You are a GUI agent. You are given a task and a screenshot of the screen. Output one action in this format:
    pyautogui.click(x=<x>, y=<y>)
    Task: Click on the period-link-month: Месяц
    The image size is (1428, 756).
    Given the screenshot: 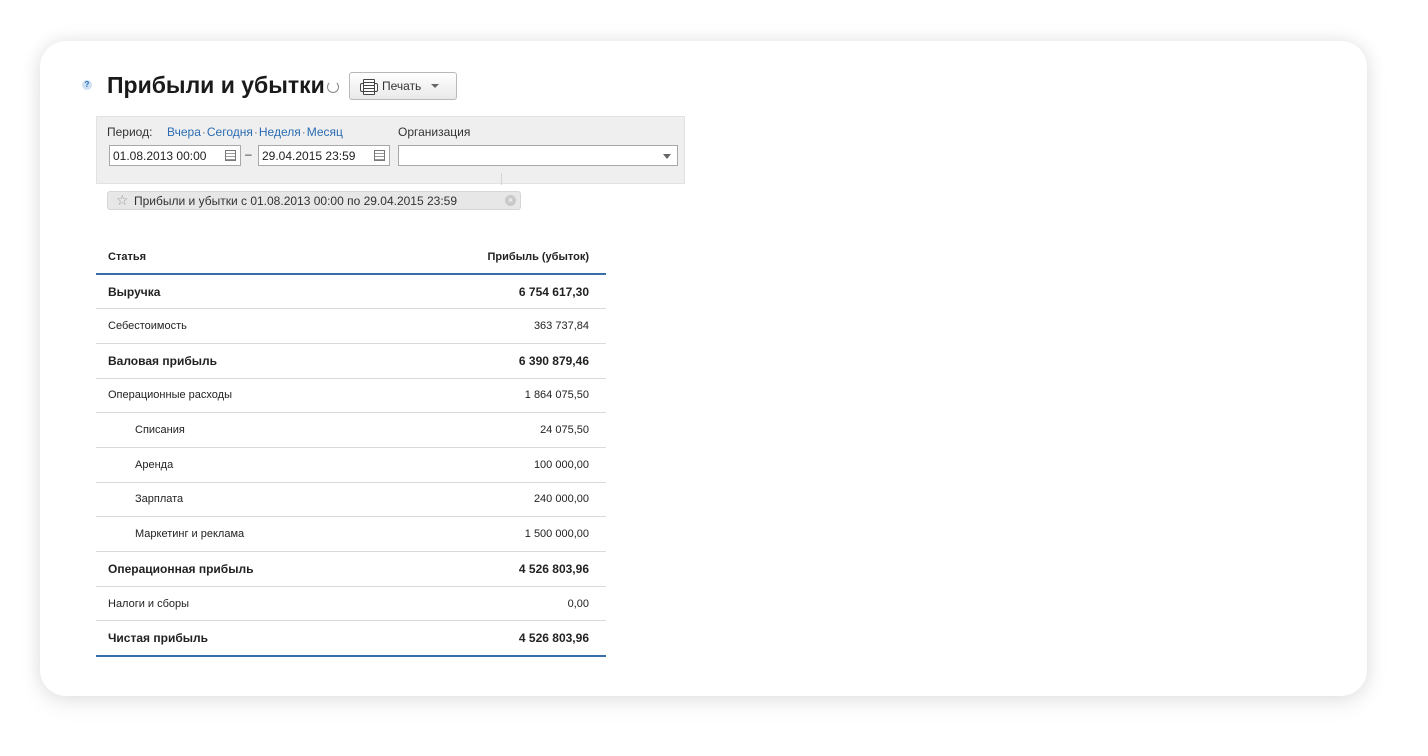 What is the action you would take?
    pyautogui.click(x=325, y=132)
    